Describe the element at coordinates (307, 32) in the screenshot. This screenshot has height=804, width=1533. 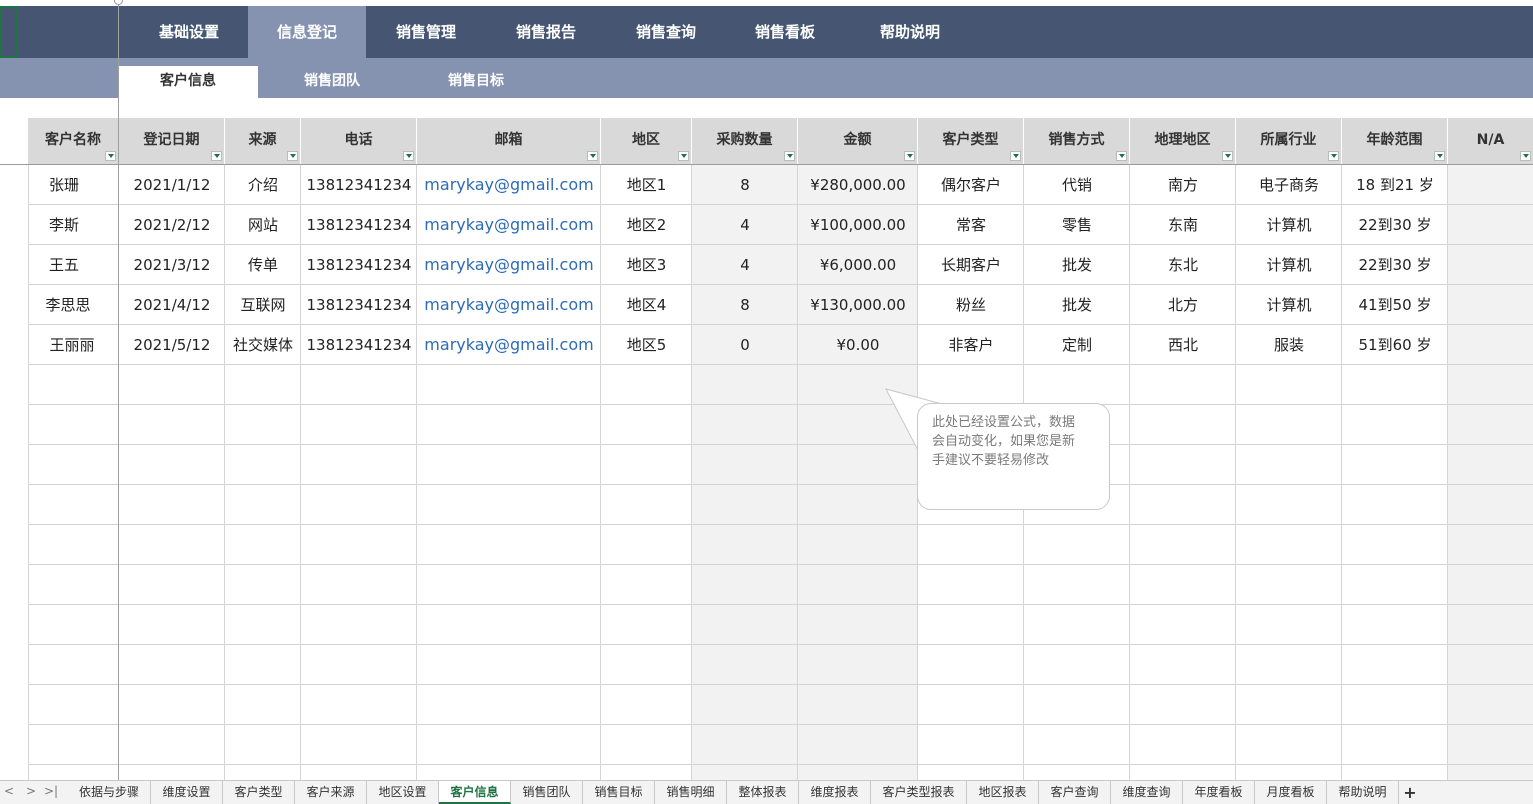
I see `main-tab-info-registration: 信息登记` at that location.